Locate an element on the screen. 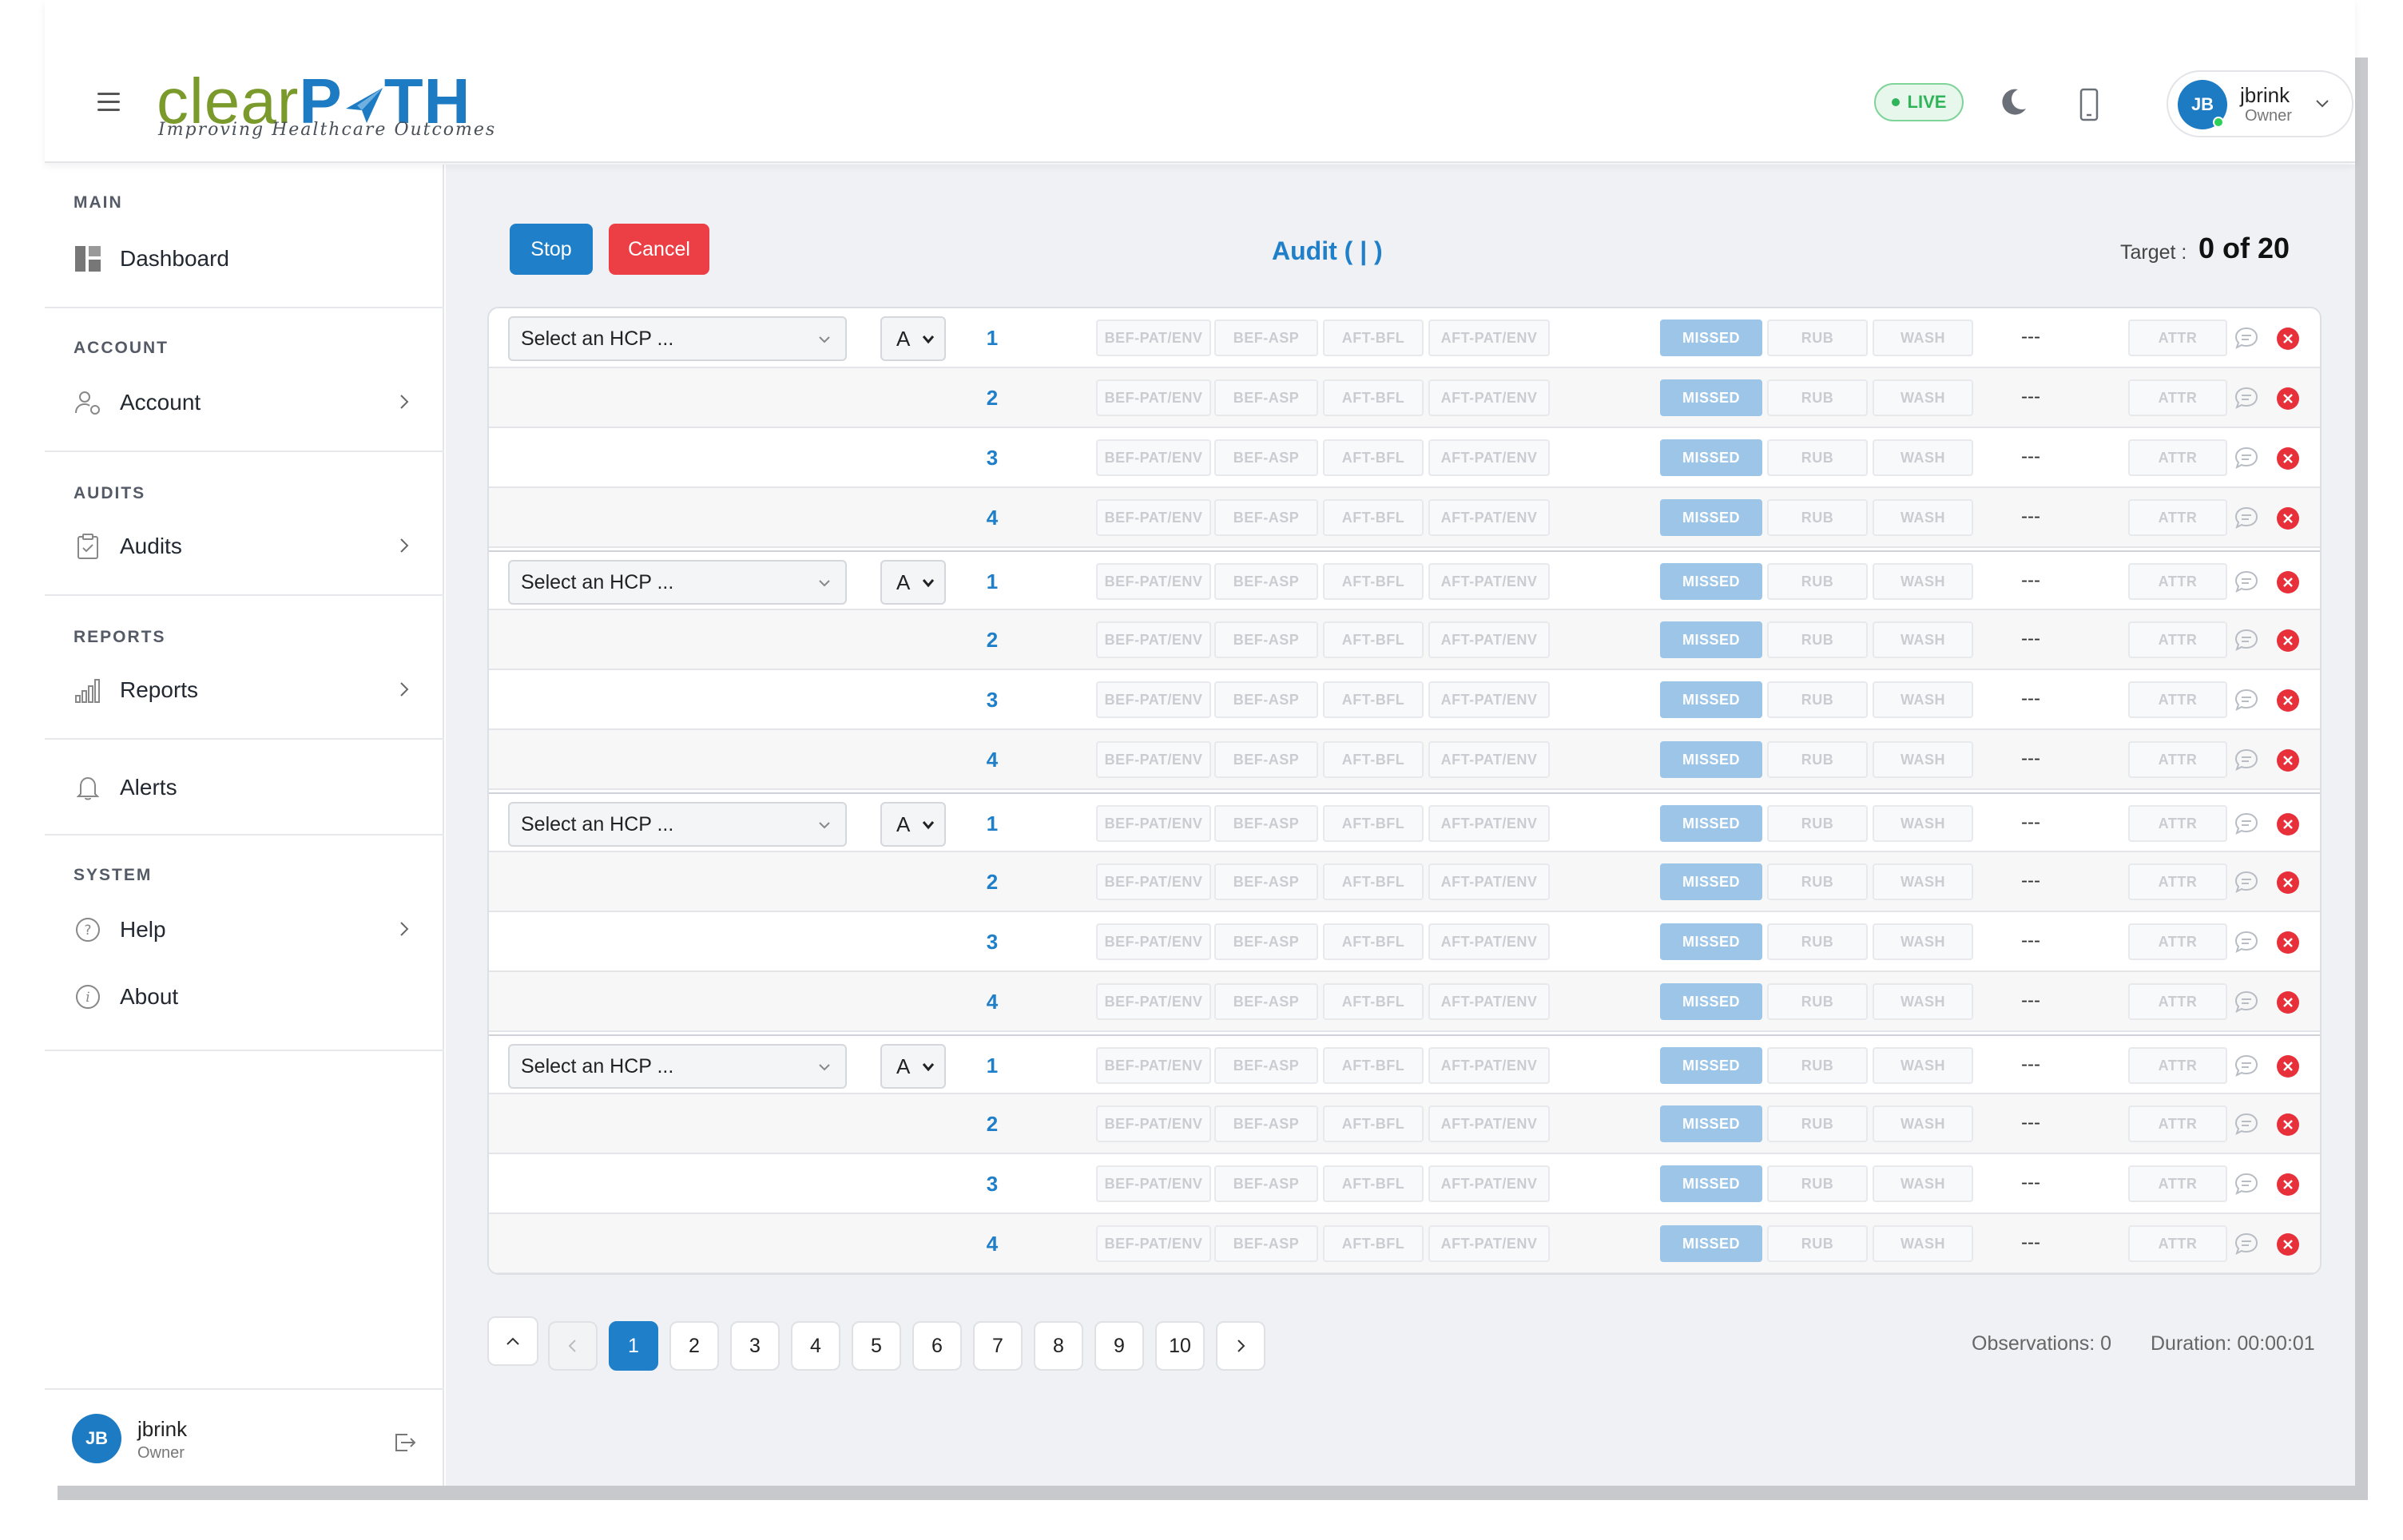 This screenshot has width=2403, height=1540. page-button: 6 is located at coordinates (937, 1346).